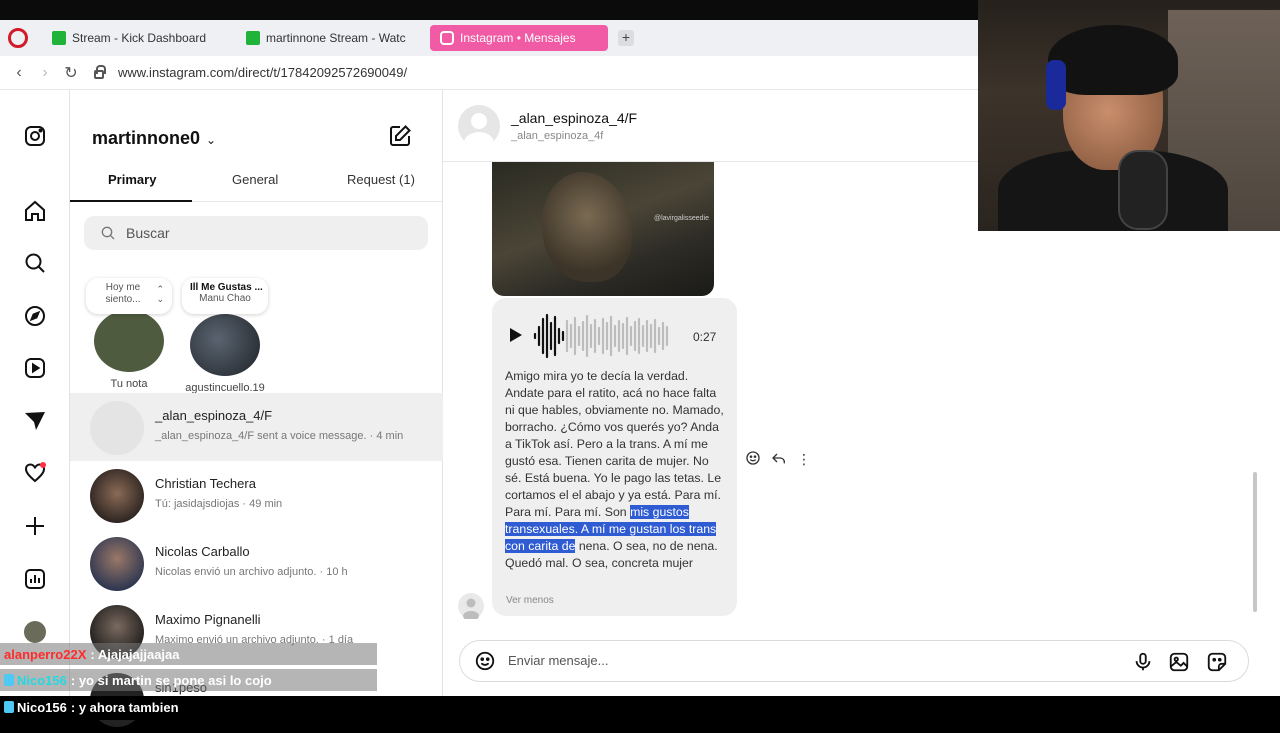 The height and width of the screenshot is (733, 1280). I want to click on message-actions: ⋮, so click(778, 459).